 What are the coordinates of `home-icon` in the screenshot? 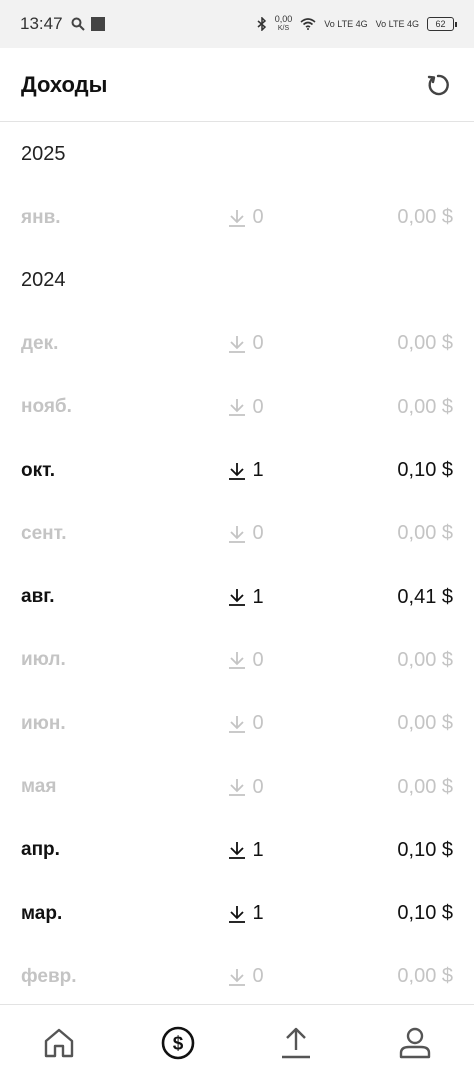 It's located at (59, 1042).